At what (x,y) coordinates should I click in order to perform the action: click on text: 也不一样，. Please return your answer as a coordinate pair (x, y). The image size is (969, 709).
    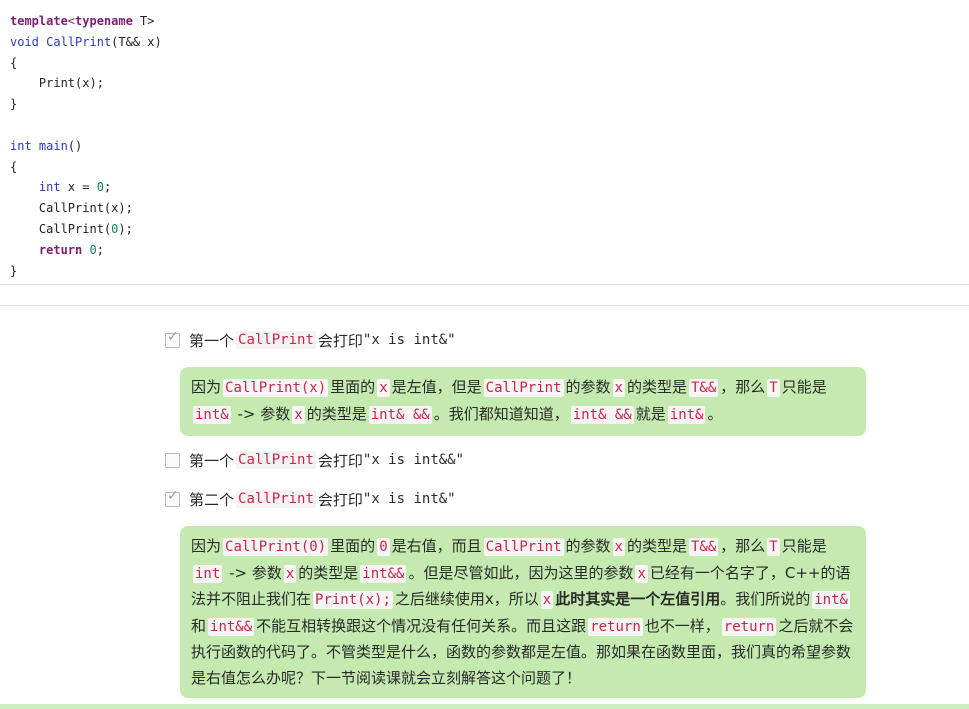
    Looking at the image, I should click on (682, 625).